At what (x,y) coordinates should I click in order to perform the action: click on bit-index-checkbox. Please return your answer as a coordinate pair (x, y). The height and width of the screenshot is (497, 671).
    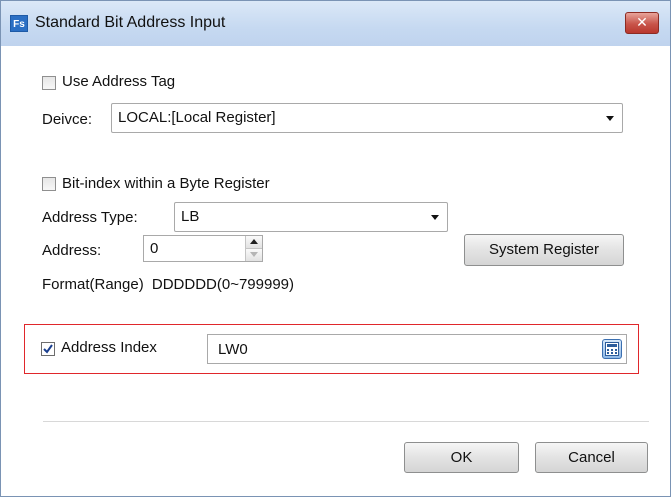
    Looking at the image, I should click on (49, 184).